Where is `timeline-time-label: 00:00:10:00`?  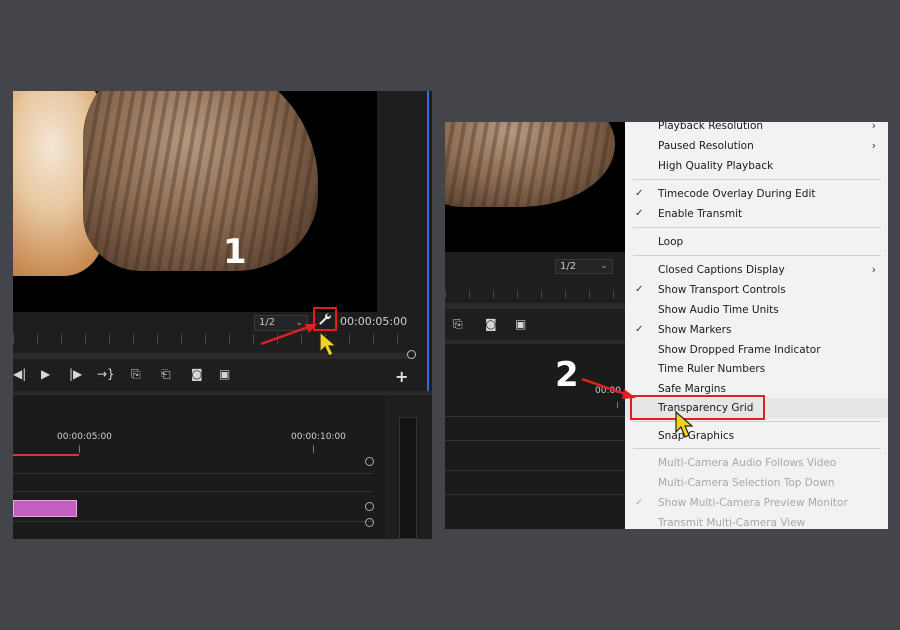 timeline-time-label: 00:00:10:00 is located at coordinates (318, 437).